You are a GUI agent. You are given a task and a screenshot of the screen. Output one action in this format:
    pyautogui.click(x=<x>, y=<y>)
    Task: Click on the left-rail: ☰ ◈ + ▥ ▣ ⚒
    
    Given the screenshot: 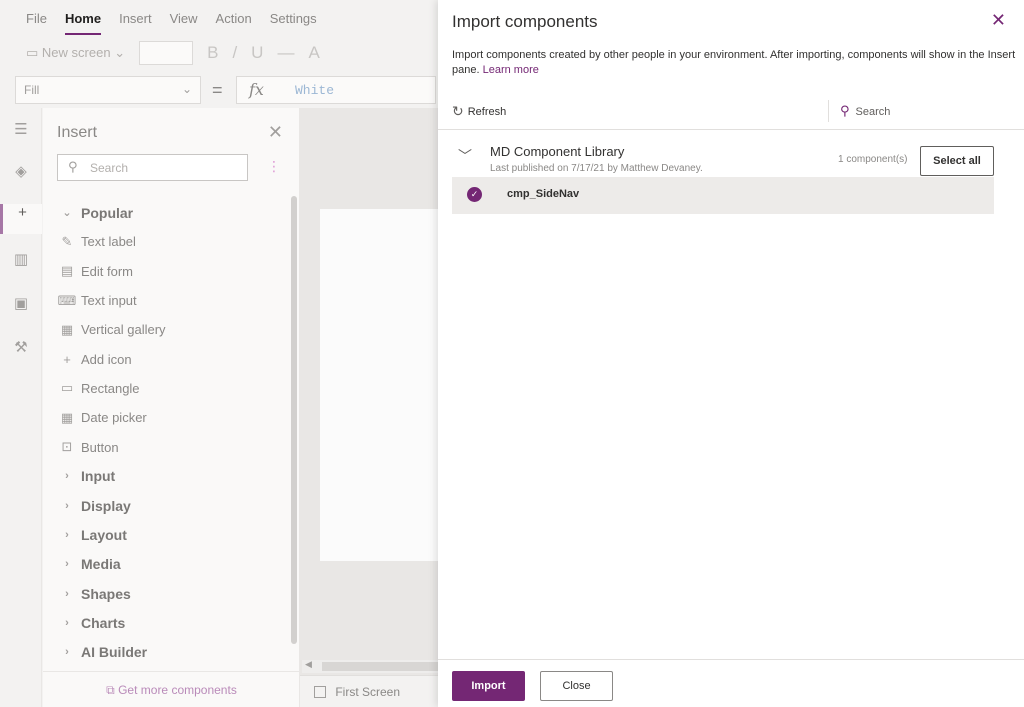 What is the action you would take?
    pyautogui.click(x=21, y=407)
    